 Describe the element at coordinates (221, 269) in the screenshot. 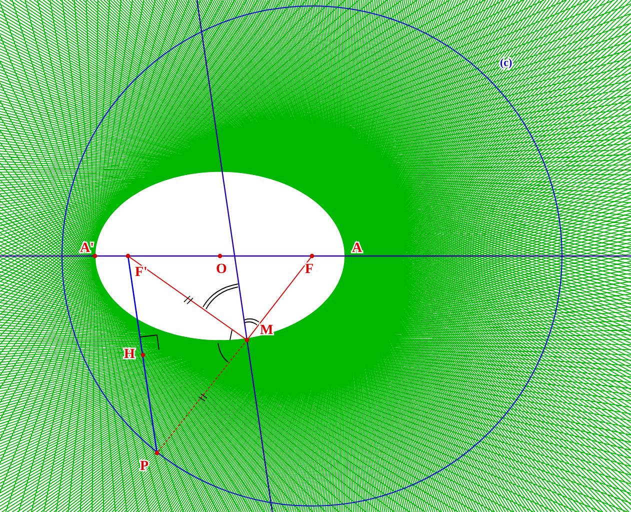

I see `point-label: O` at that location.